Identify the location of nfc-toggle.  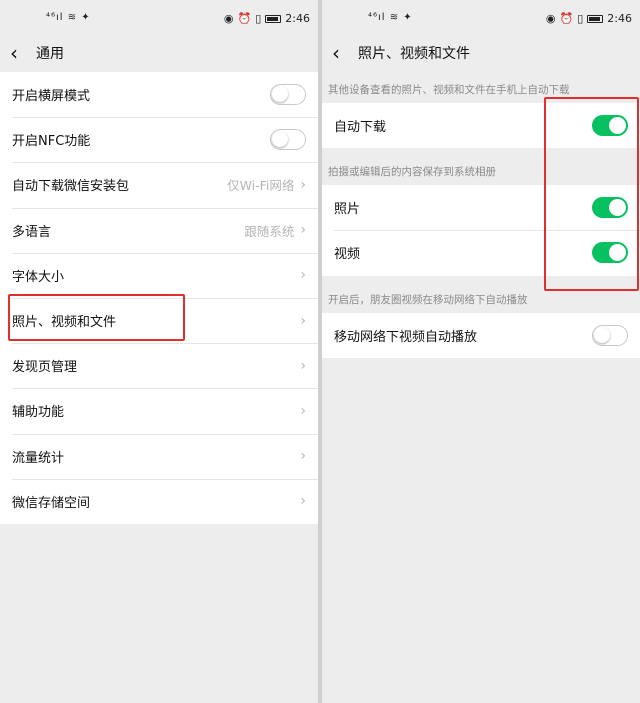
(288, 140).